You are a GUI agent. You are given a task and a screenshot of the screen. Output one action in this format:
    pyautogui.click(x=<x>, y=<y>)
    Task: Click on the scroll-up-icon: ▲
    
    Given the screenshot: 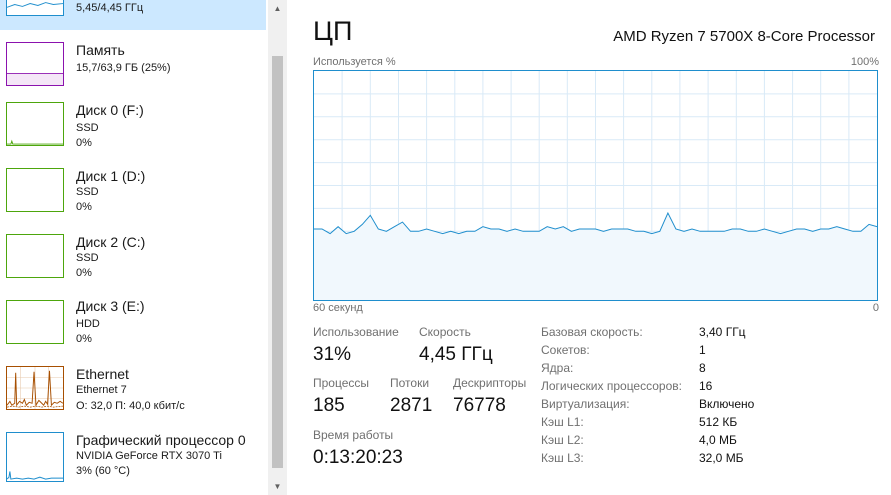 What is the action you would take?
    pyautogui.click(x=277, y=8)
    